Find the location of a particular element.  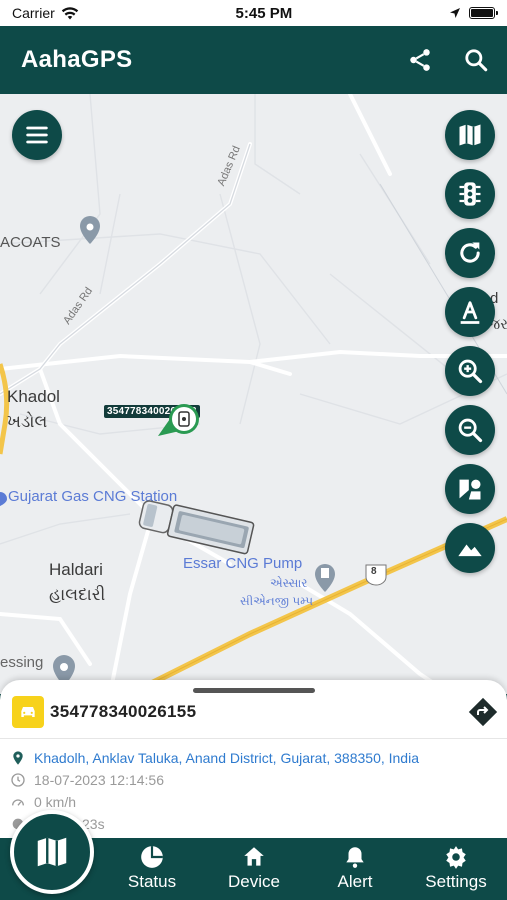

zoom-in-button is located at coordinates (470, 371).